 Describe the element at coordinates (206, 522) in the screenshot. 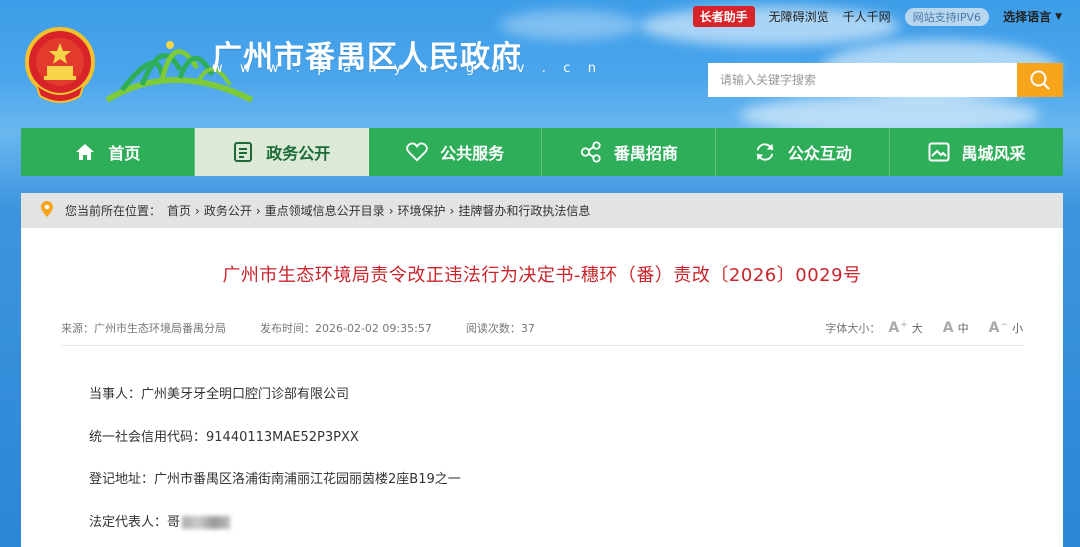

I see `redacted-name` at that location.